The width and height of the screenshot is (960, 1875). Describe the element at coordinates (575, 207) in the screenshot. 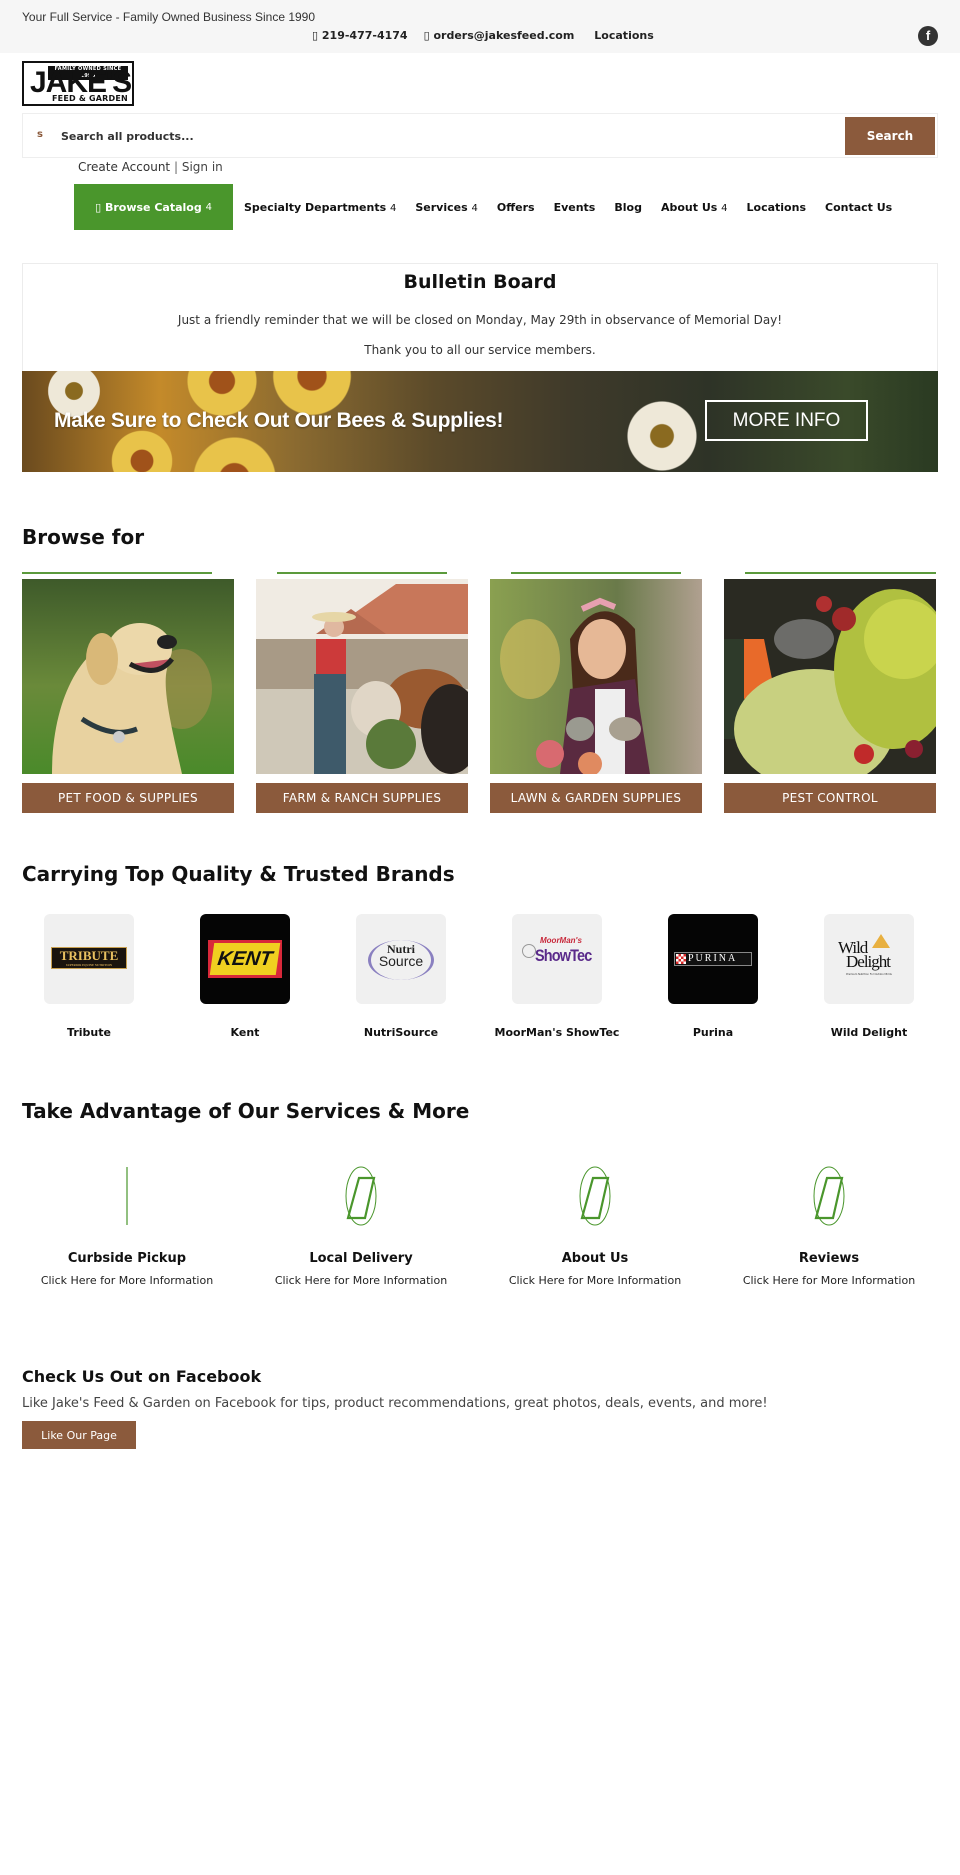

I see `nav-events: Events` at that location.